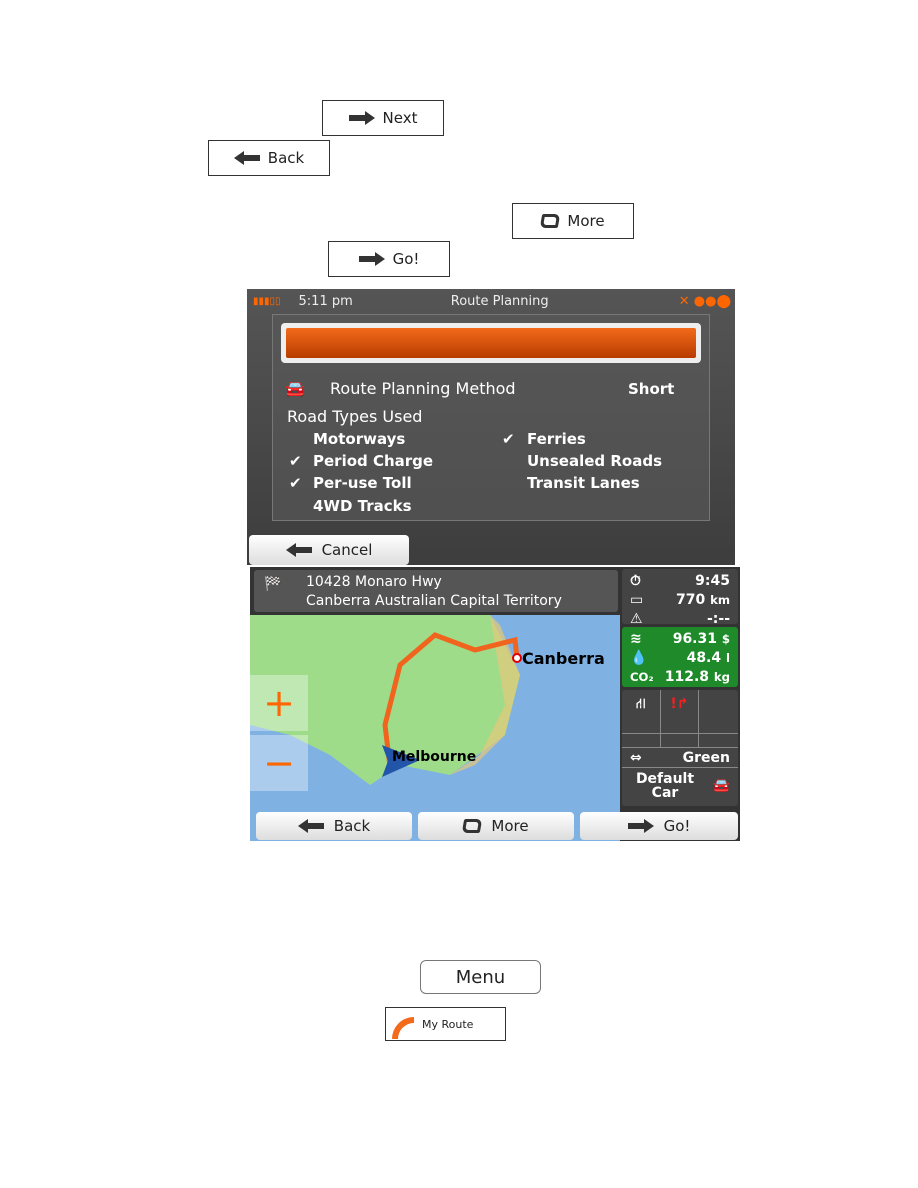 This screenshot has width=918, height=1188. What do you see at coordinates (680, 712) in the screenshot?
I see `restricted-turn-icon: !↱` at bounding box center [680, 712].